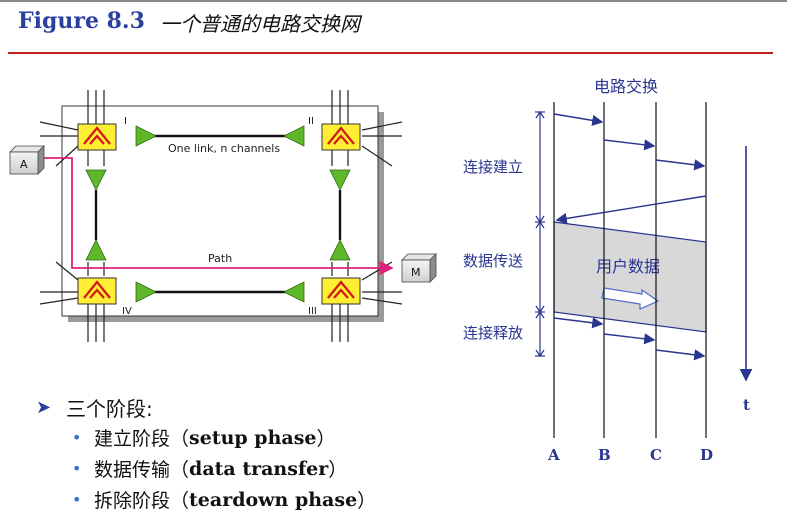  What do you see at coordinates (125, 121) in the screenshot?
I see `switch-label-I: I` at bounding box center [125, 121].